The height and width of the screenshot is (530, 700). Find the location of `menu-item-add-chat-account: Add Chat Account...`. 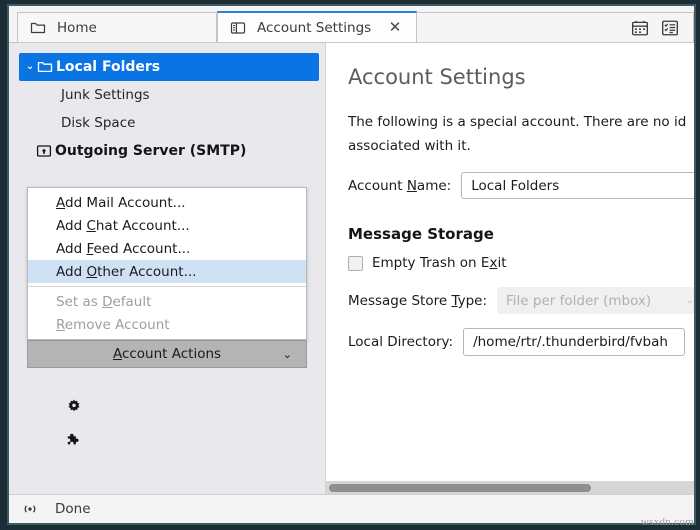

menu-item-add-chat-account: Add Chat Account... is located at coordinates (167, 225).